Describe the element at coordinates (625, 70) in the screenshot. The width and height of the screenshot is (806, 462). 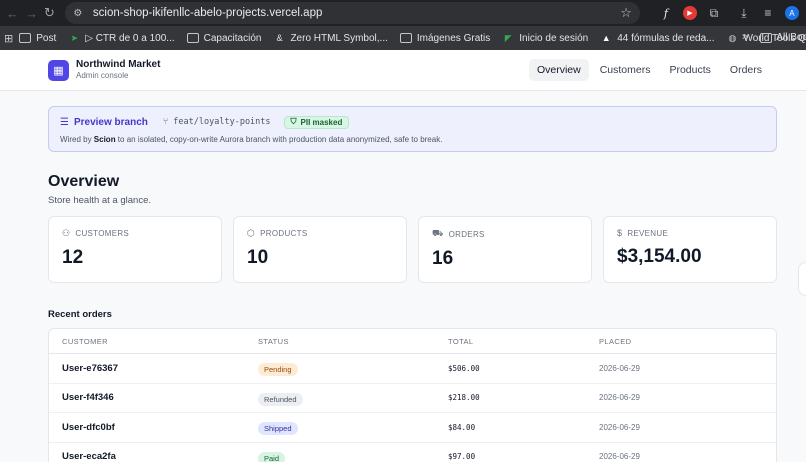
I see `nav-customers: Customers` at that location.